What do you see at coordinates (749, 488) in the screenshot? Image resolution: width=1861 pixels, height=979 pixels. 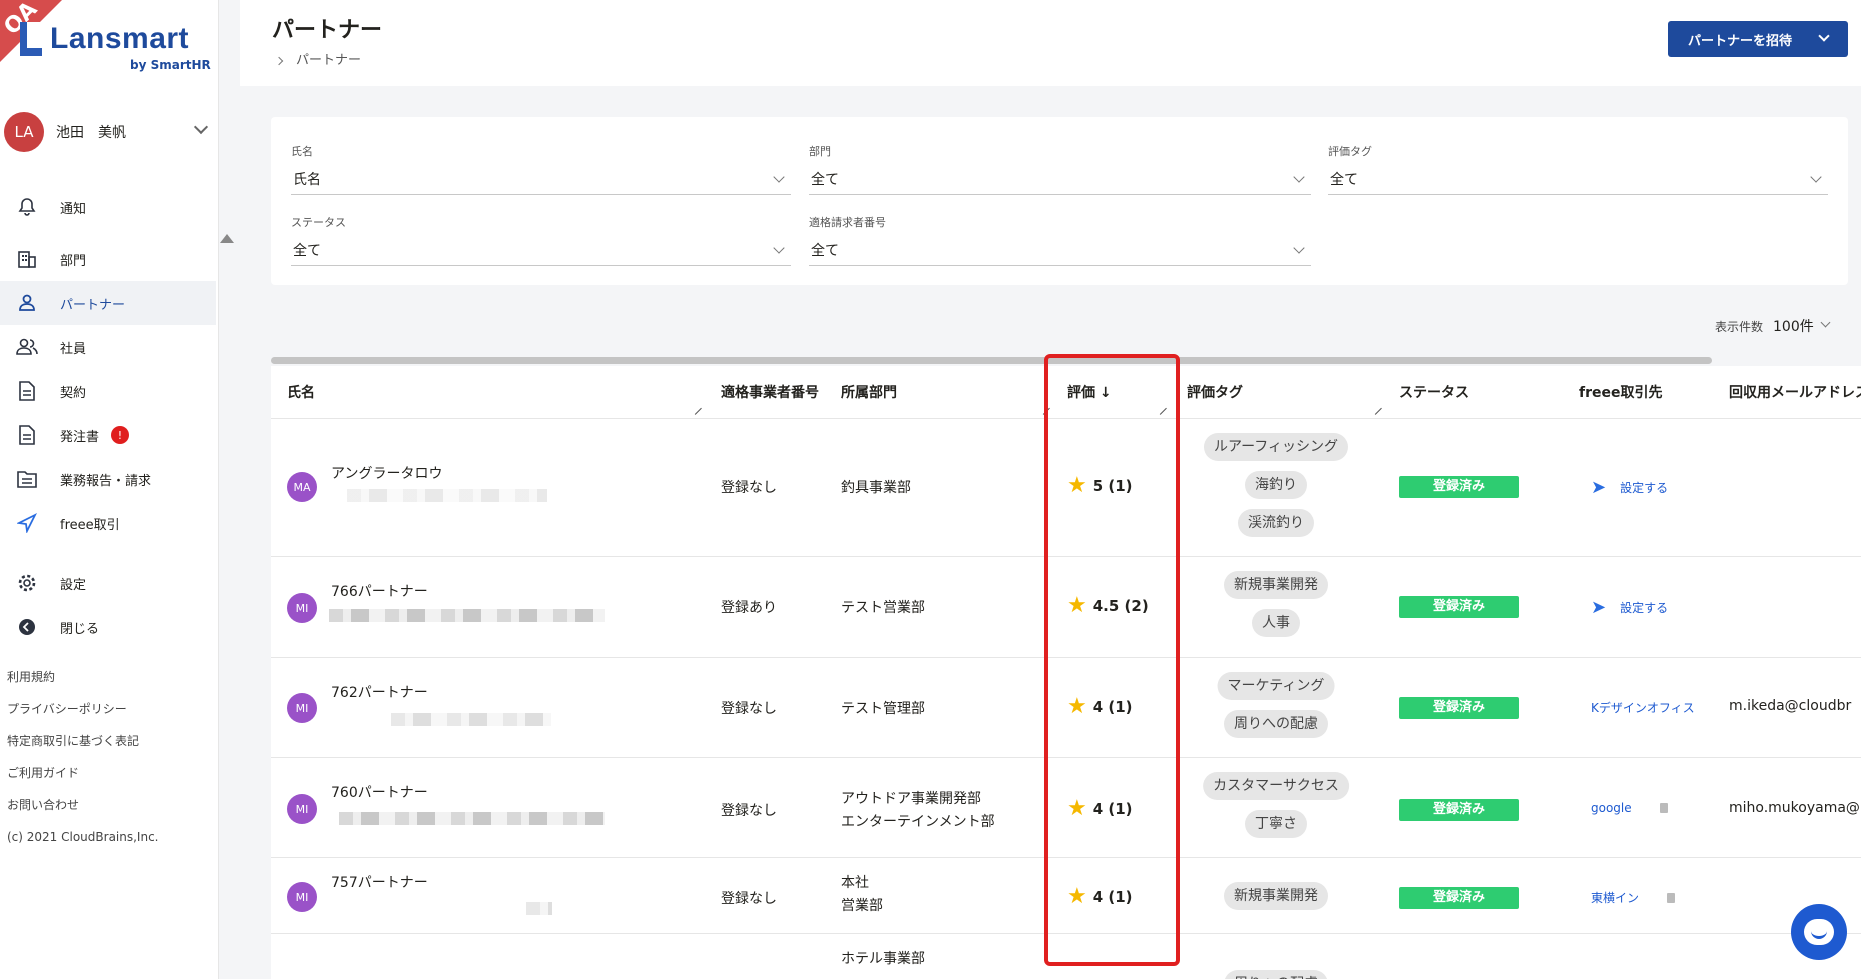 I see `invoice-status: 登録なし` at bounding box center [749, 488].